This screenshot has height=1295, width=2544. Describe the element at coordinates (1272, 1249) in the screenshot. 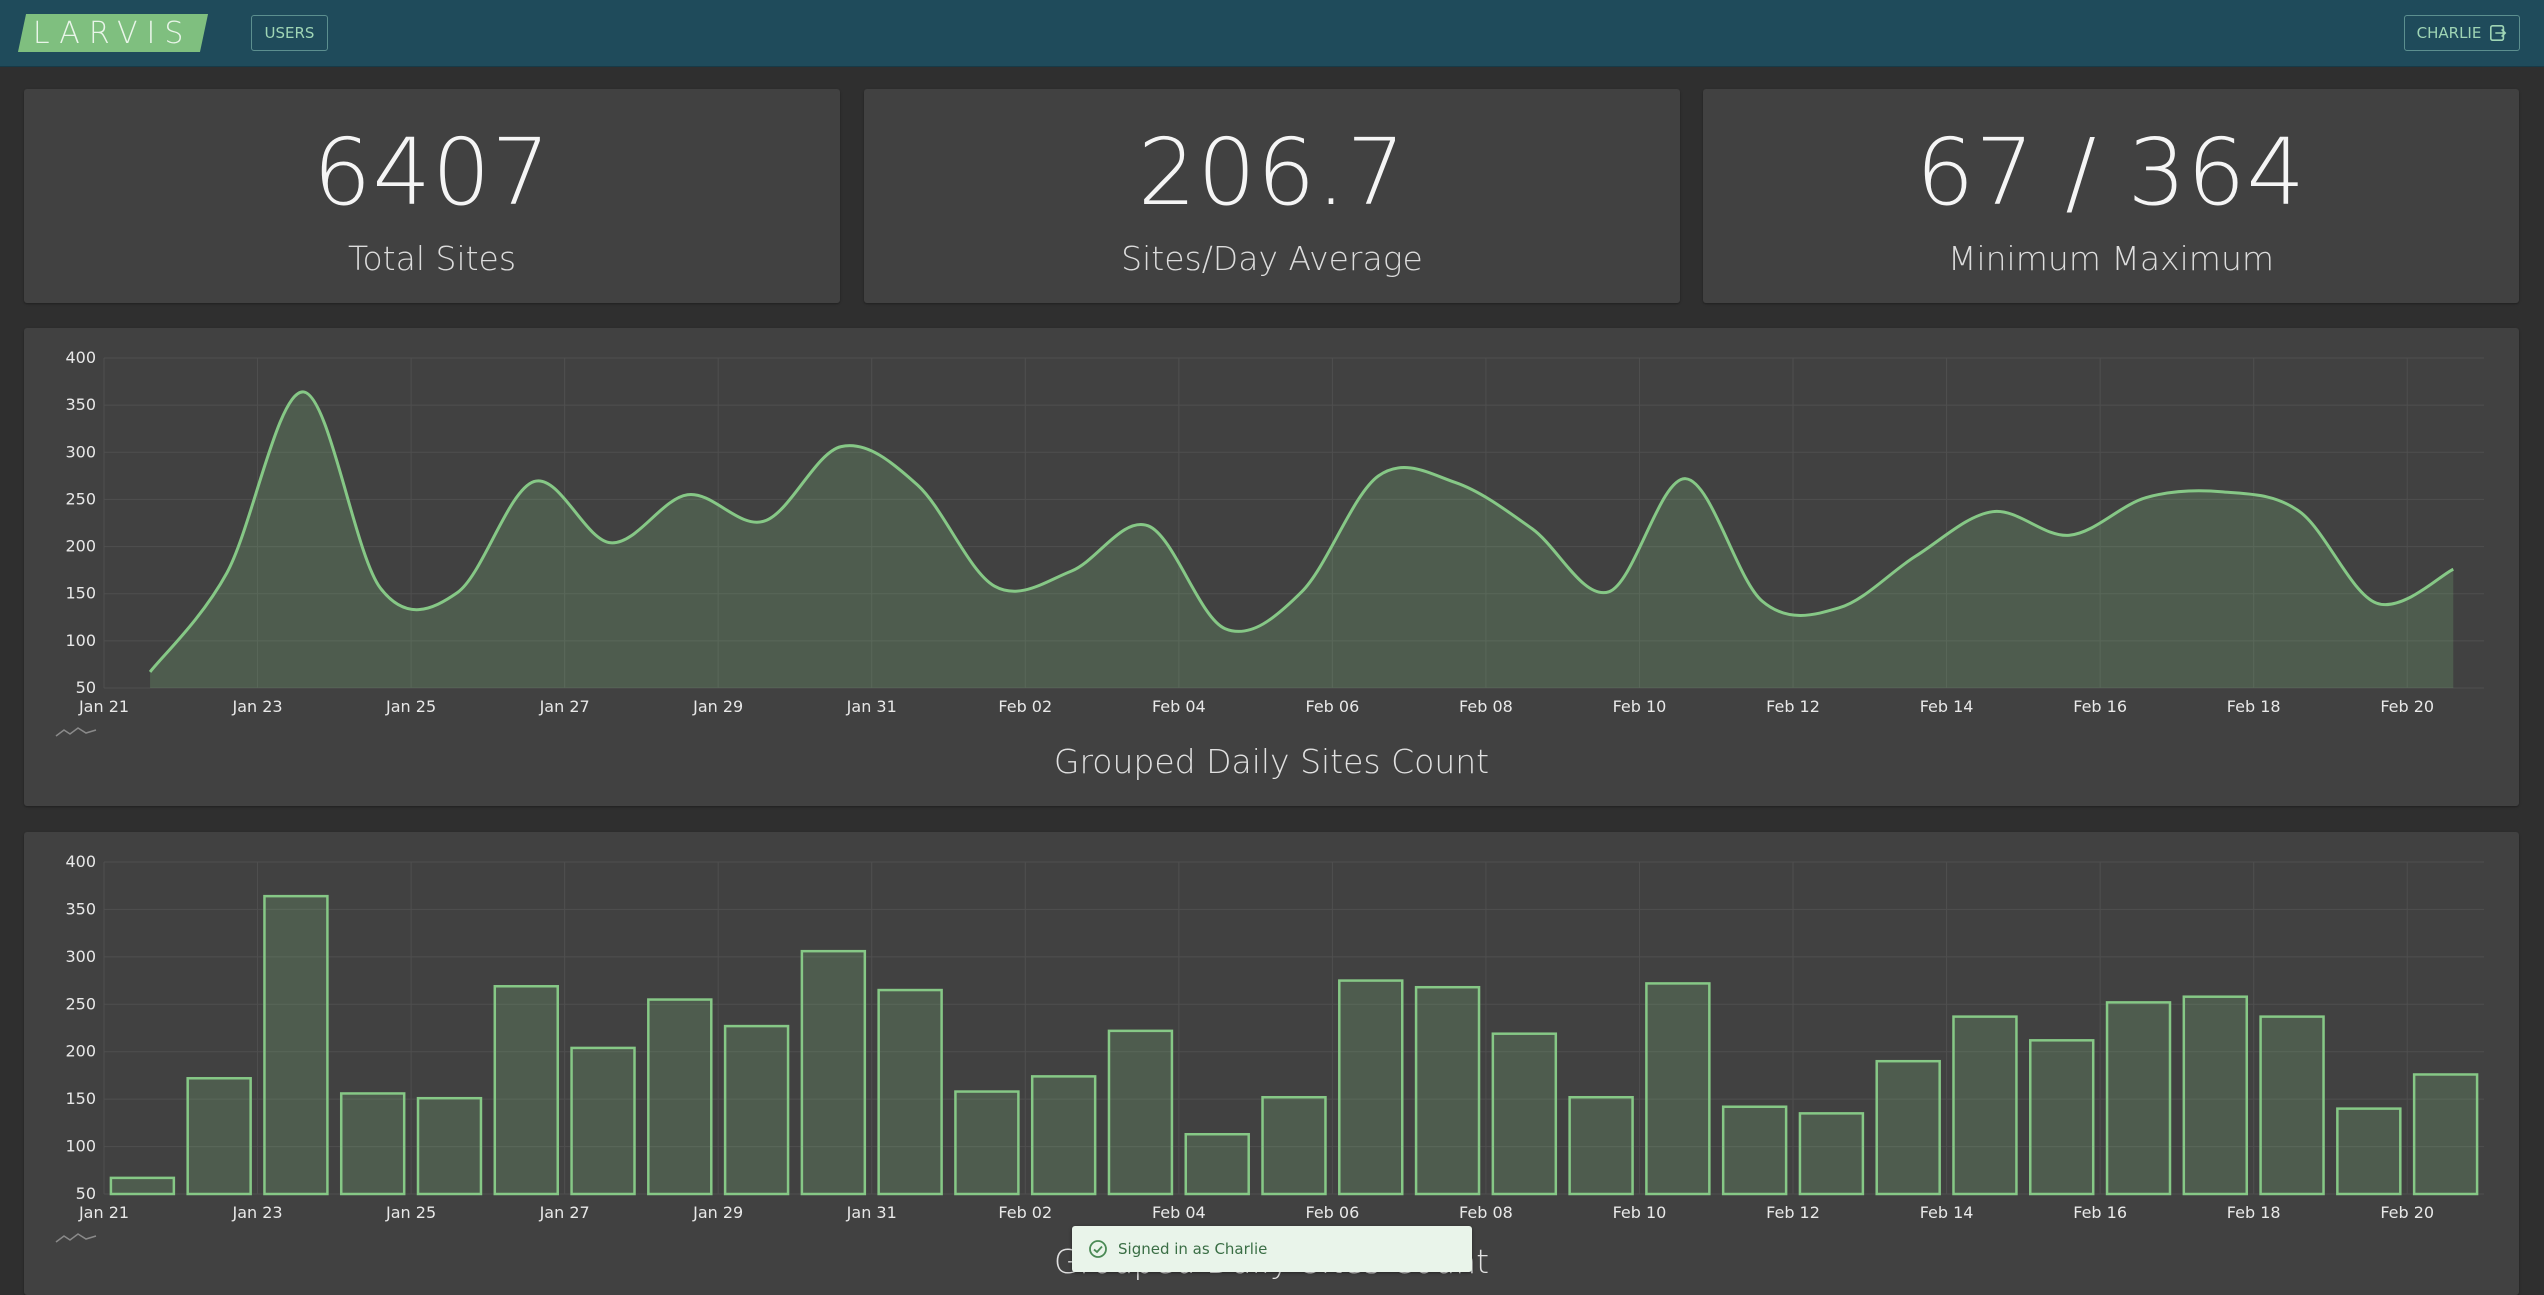

I see `signed-in-toast: Signed in as Charlie` at that location.